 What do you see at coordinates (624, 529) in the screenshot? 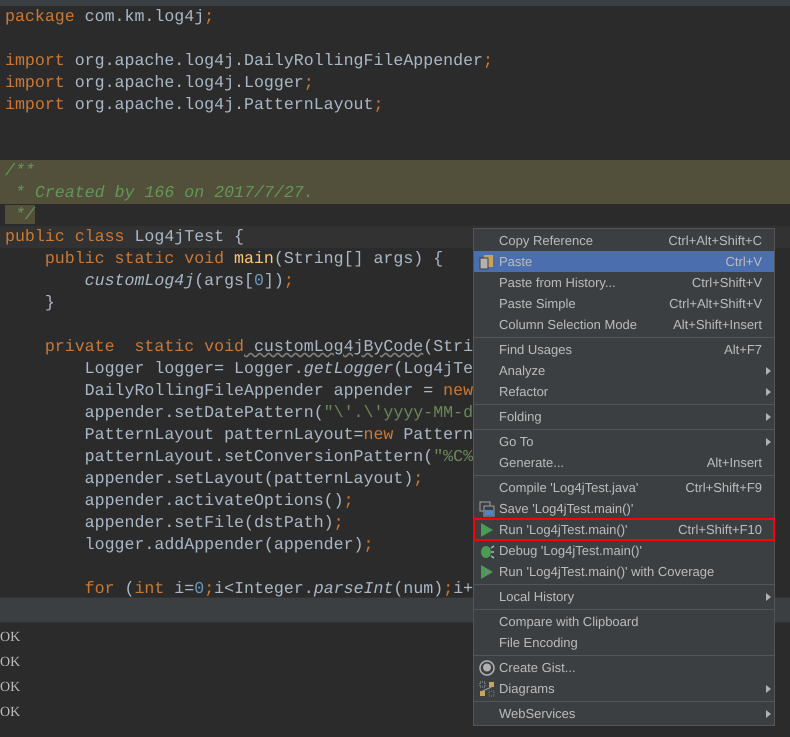
I see `menu-item: Run 'Log4jTest.main()' Ctrl+Shift+F10` at bounding box center [624, 529].